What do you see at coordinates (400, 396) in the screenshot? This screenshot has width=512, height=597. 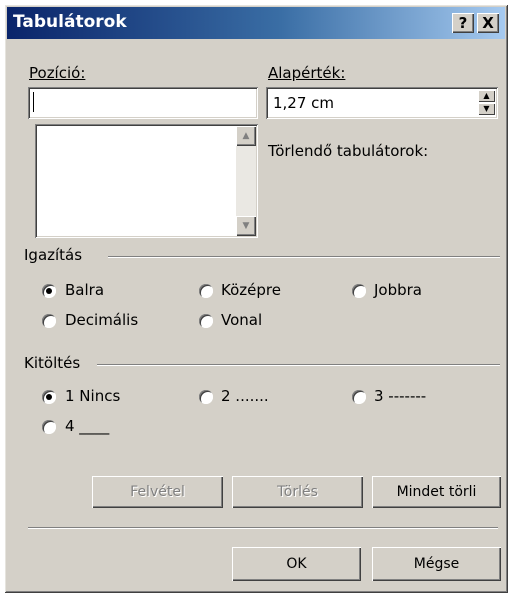 I see `leader-dashes-label: 3 -------` at bounding box center [400, 396].